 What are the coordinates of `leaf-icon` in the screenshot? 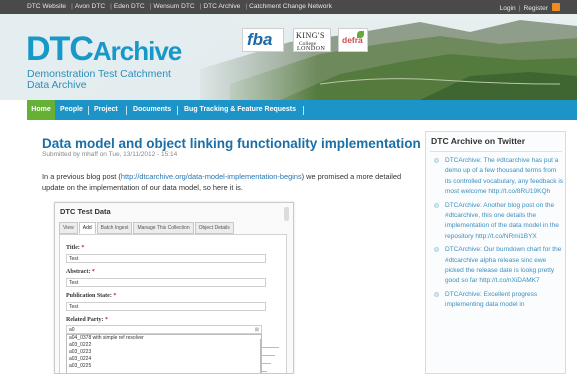 It's located at (360, 34).